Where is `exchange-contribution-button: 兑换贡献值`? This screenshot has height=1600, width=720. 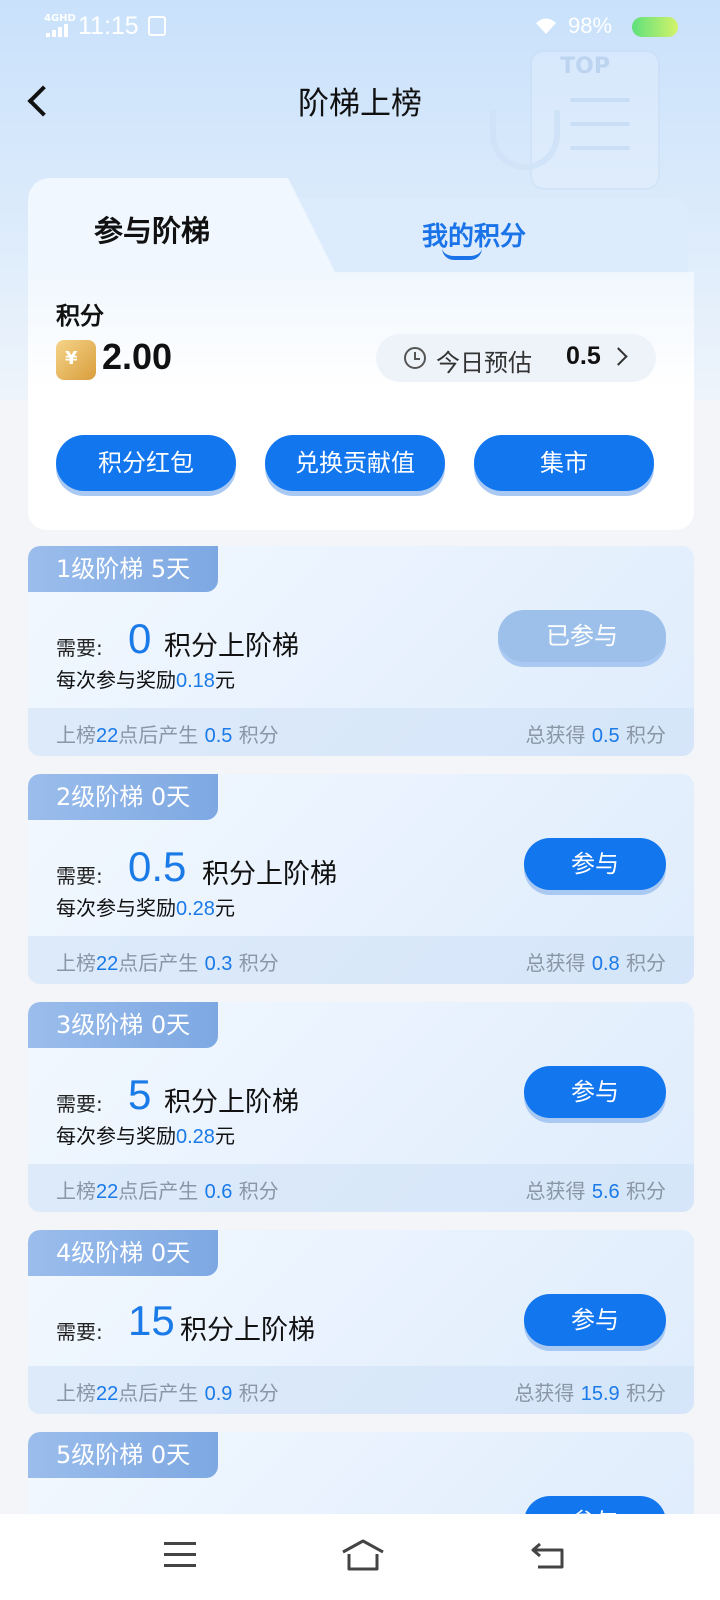
exchange-contribution-button: 兑换贡献值 is located at coordinates (355, 463).